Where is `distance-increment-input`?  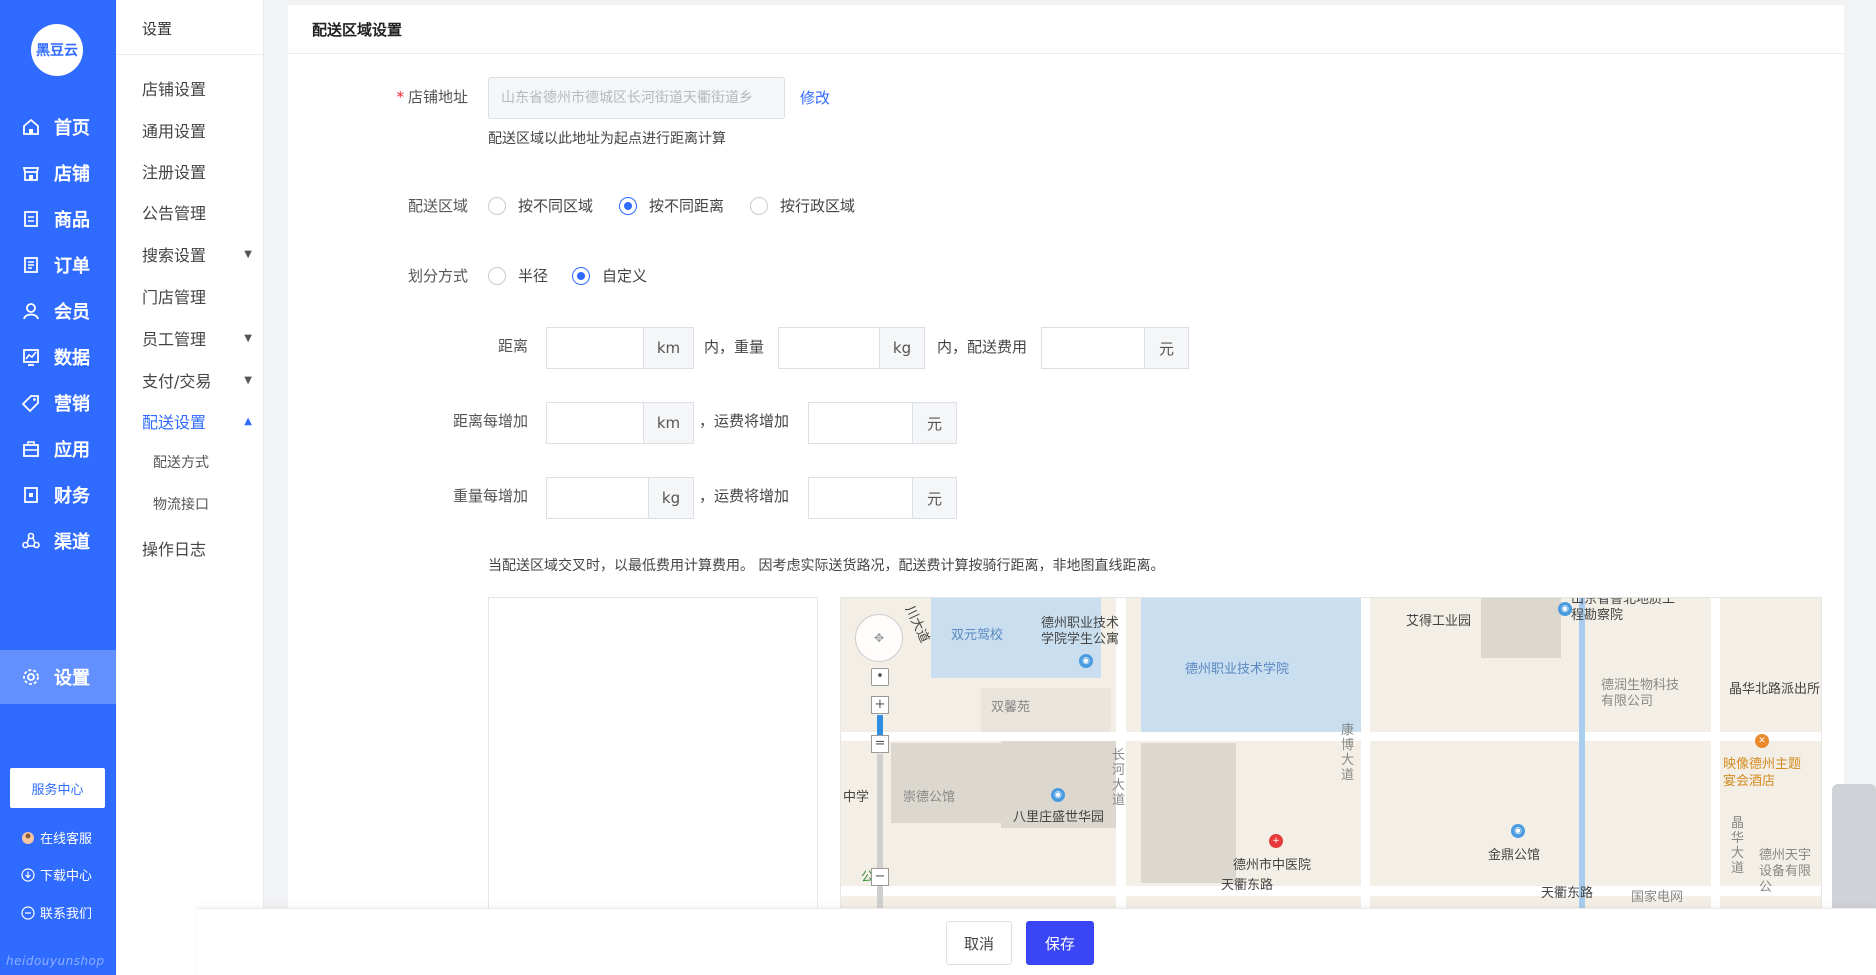
distance-increment-input is located at coordinates (595, 423).